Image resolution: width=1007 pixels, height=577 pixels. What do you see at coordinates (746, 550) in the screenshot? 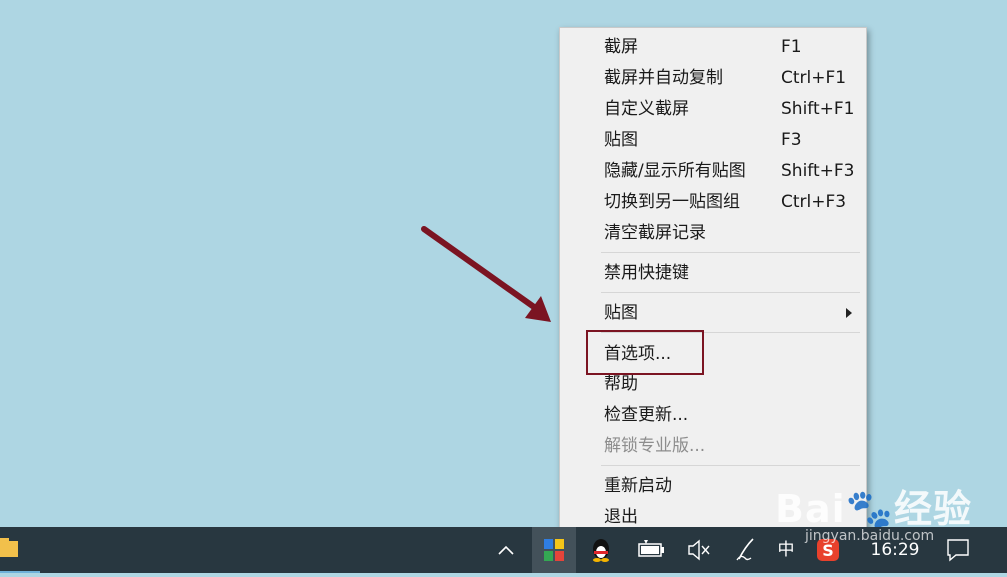
I see `pen-icon` at bounding box center [746, 550].